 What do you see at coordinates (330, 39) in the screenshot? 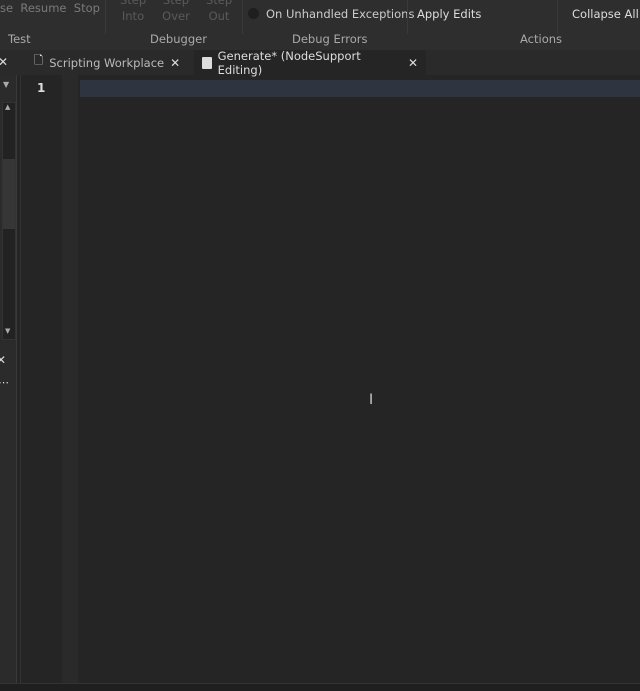
I see `group-label-debug-errors: Debug Errors` at bounding box center [330, 39].